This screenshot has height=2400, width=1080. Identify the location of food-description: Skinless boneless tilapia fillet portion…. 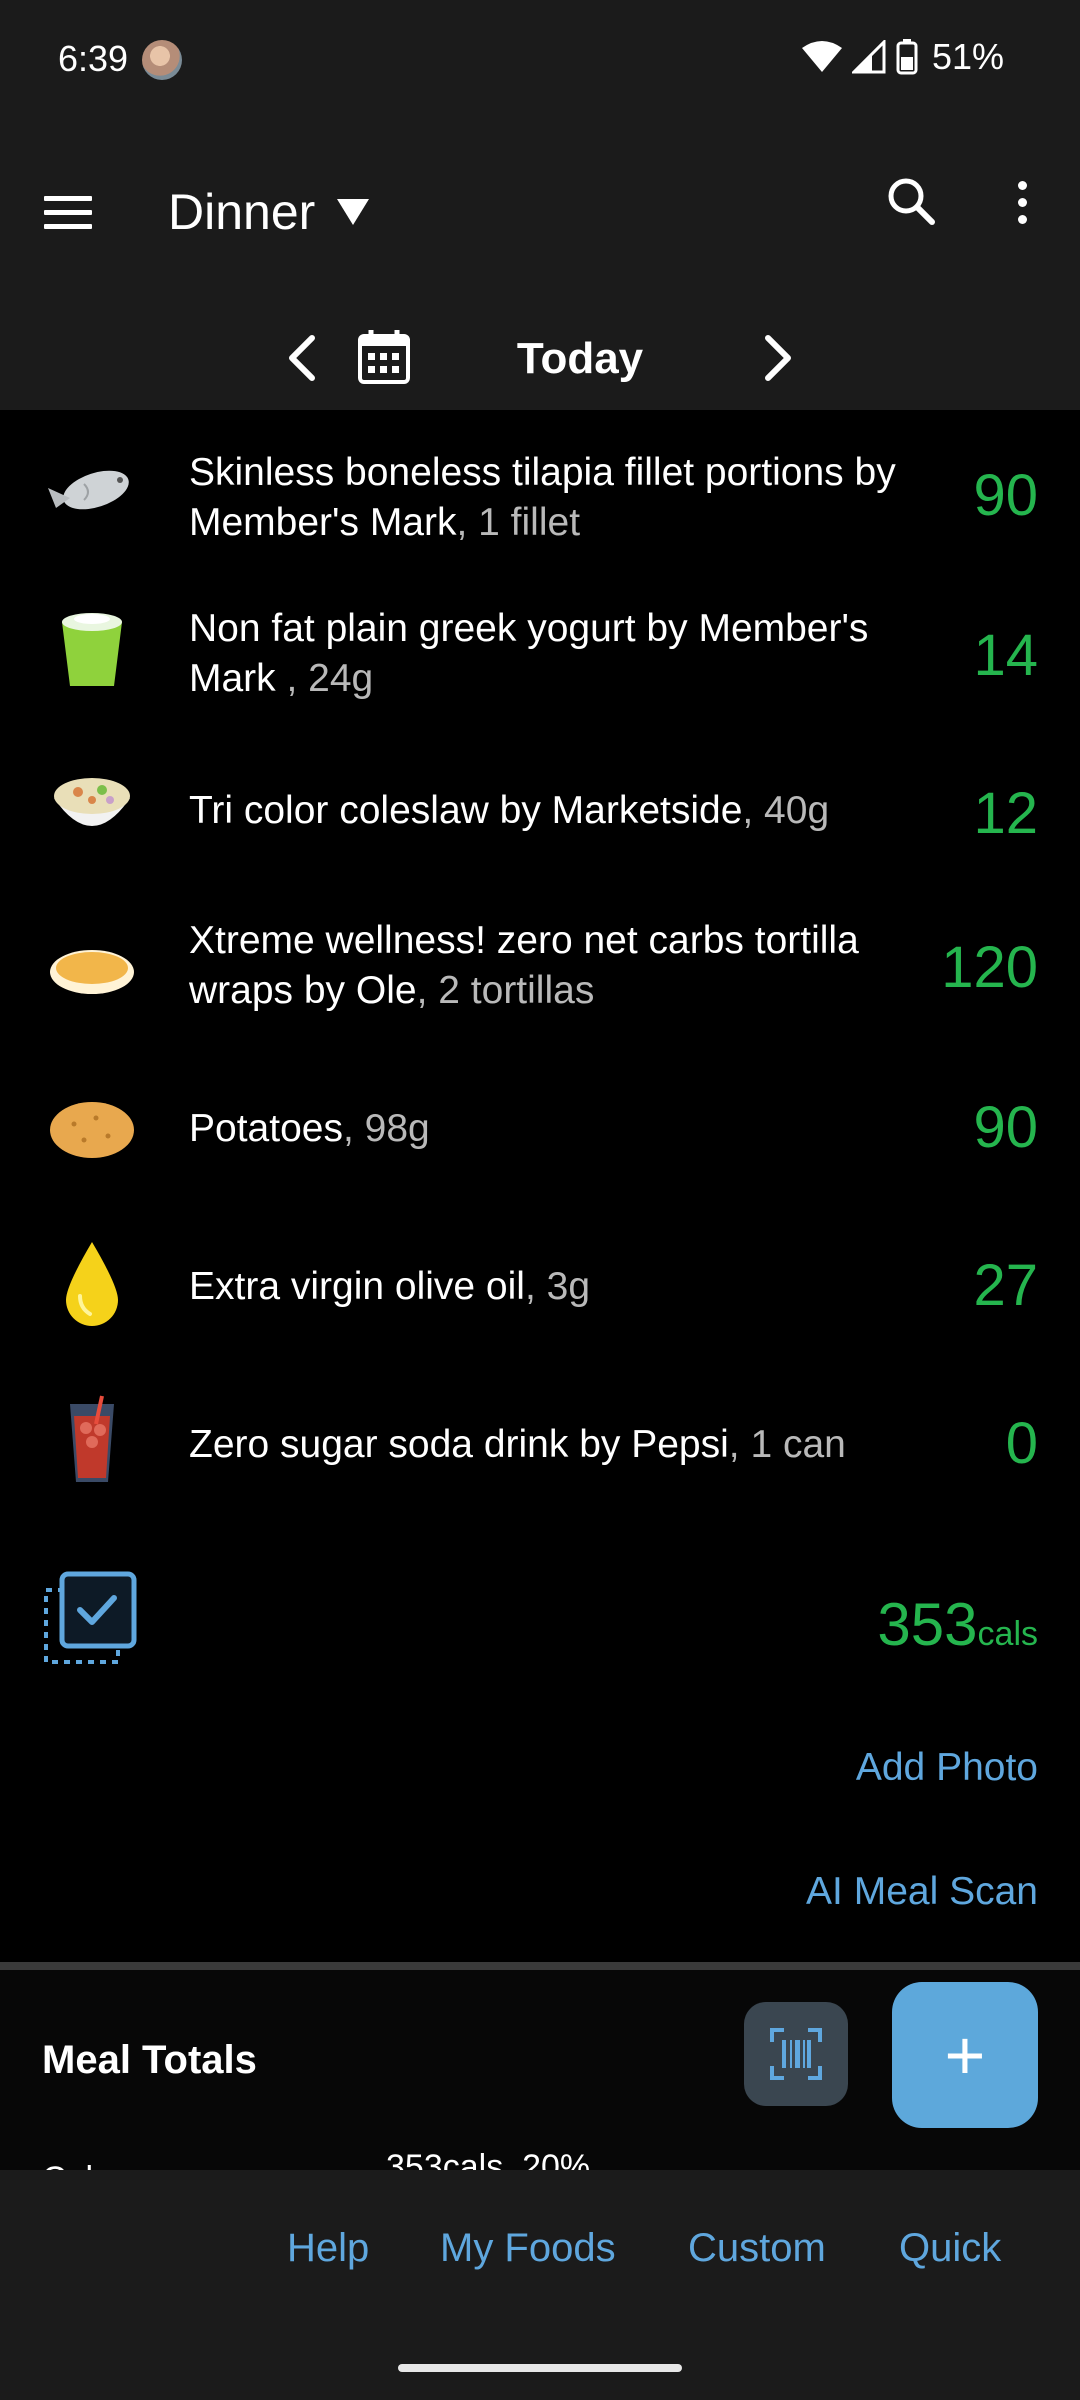
(559, 498).